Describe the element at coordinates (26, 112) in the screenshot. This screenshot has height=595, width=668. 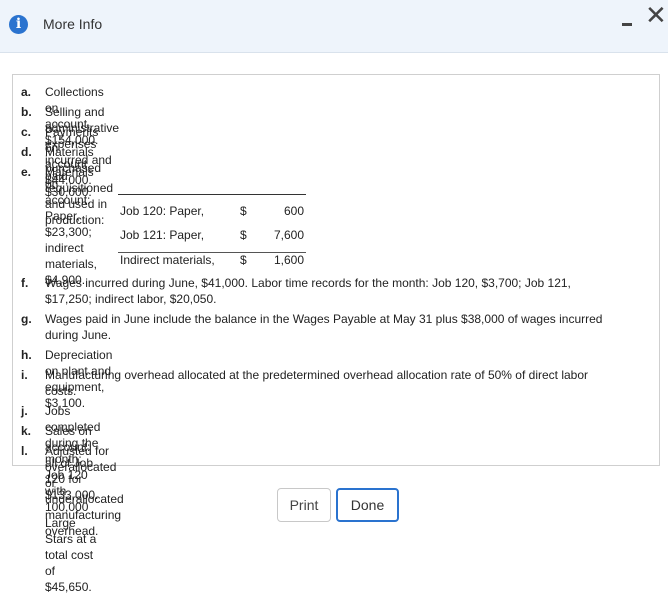
I see `item-label: b.` at that location.